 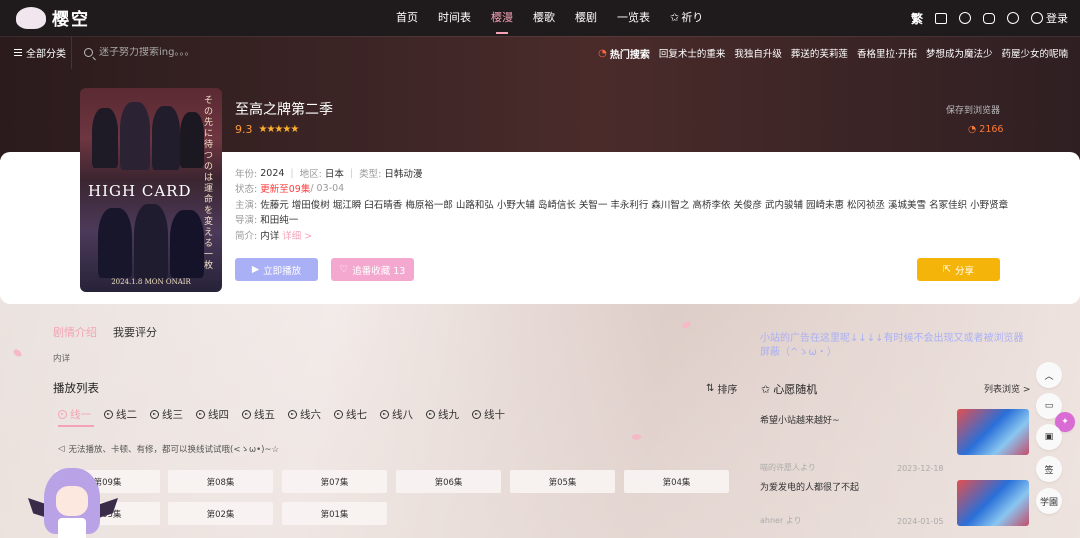 What do you see at coordinates (810, 488) in the screenshot?
I see `wish-text: 为爱发电的人都很了不起` at bounding box center [810, 488].